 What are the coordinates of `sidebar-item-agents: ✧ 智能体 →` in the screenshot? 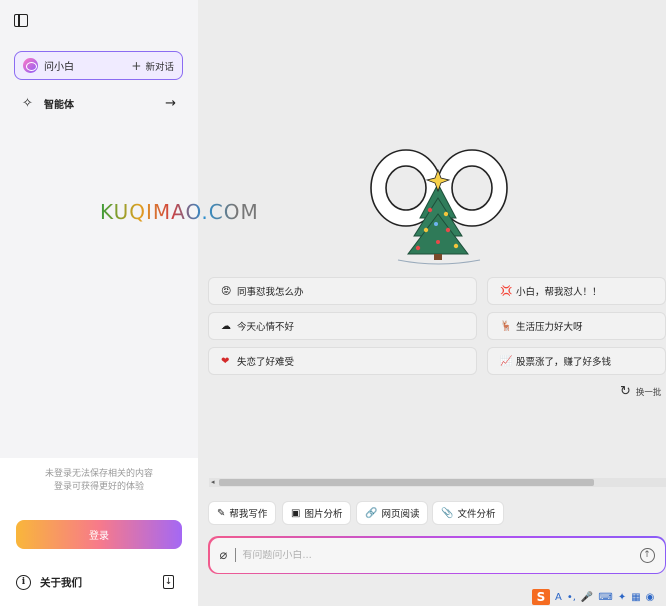 It's located at (99, 103).